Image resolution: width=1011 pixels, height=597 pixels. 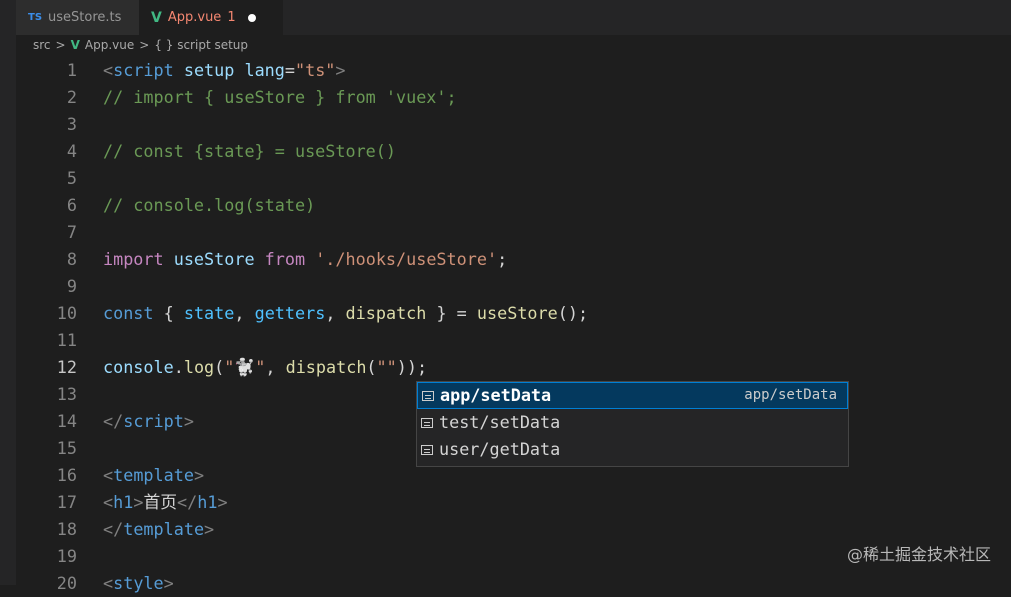 I want to click on suggestion-item: app/setData app/setData, so click(x=632, y=395).